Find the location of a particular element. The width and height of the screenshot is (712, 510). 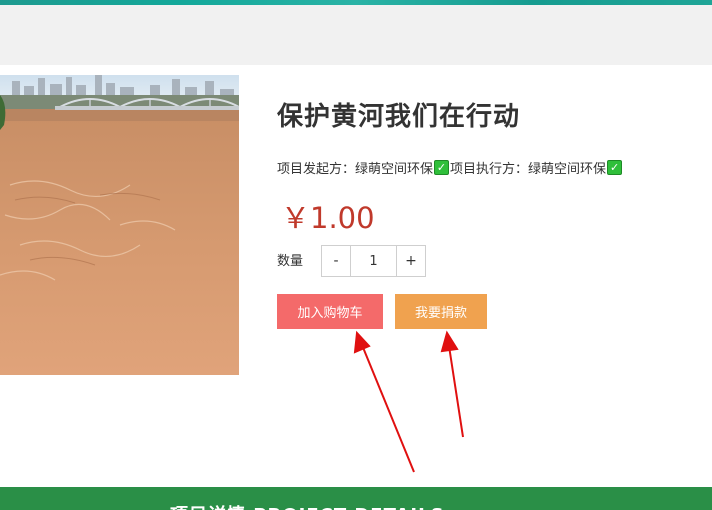

header-bar is located at coordinates (356, 35).